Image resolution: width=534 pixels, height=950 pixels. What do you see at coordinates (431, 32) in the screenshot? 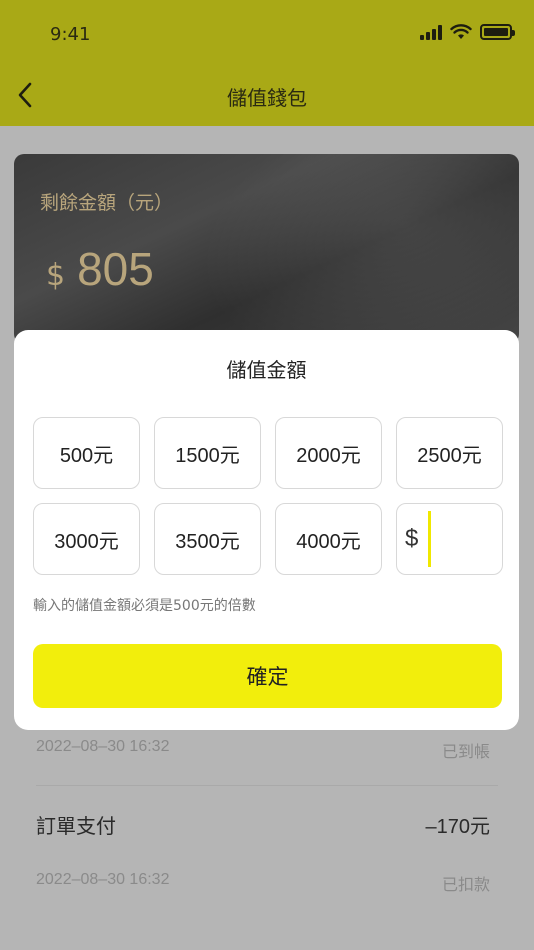
I see `signal-icon` at bounding box center [431, 32].